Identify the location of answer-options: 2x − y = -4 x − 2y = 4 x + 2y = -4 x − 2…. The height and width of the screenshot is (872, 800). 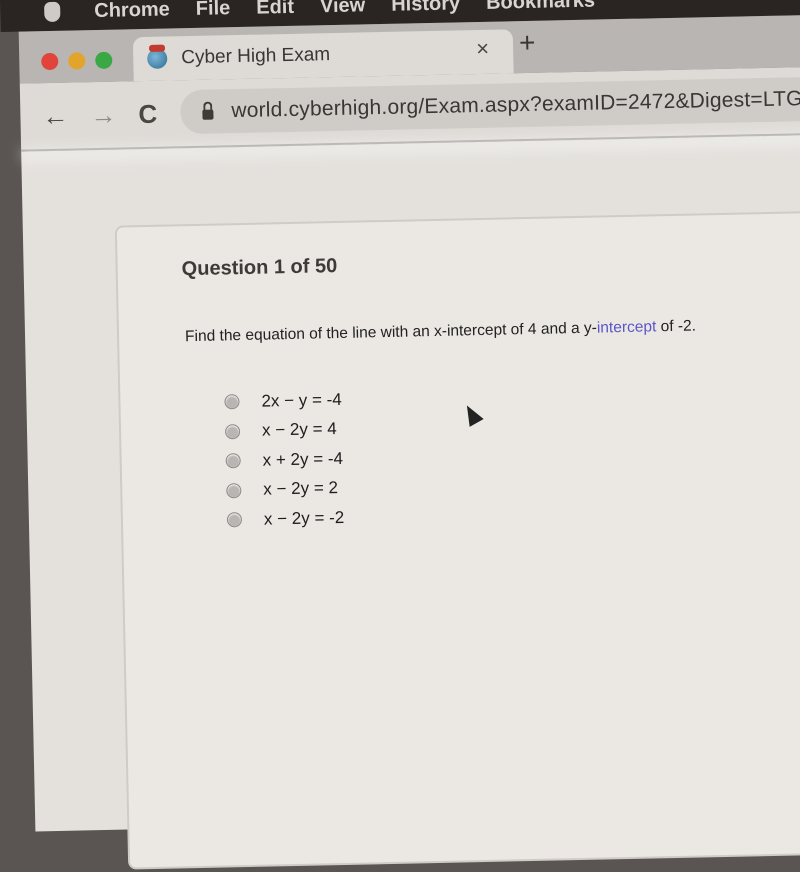
(284, 460).